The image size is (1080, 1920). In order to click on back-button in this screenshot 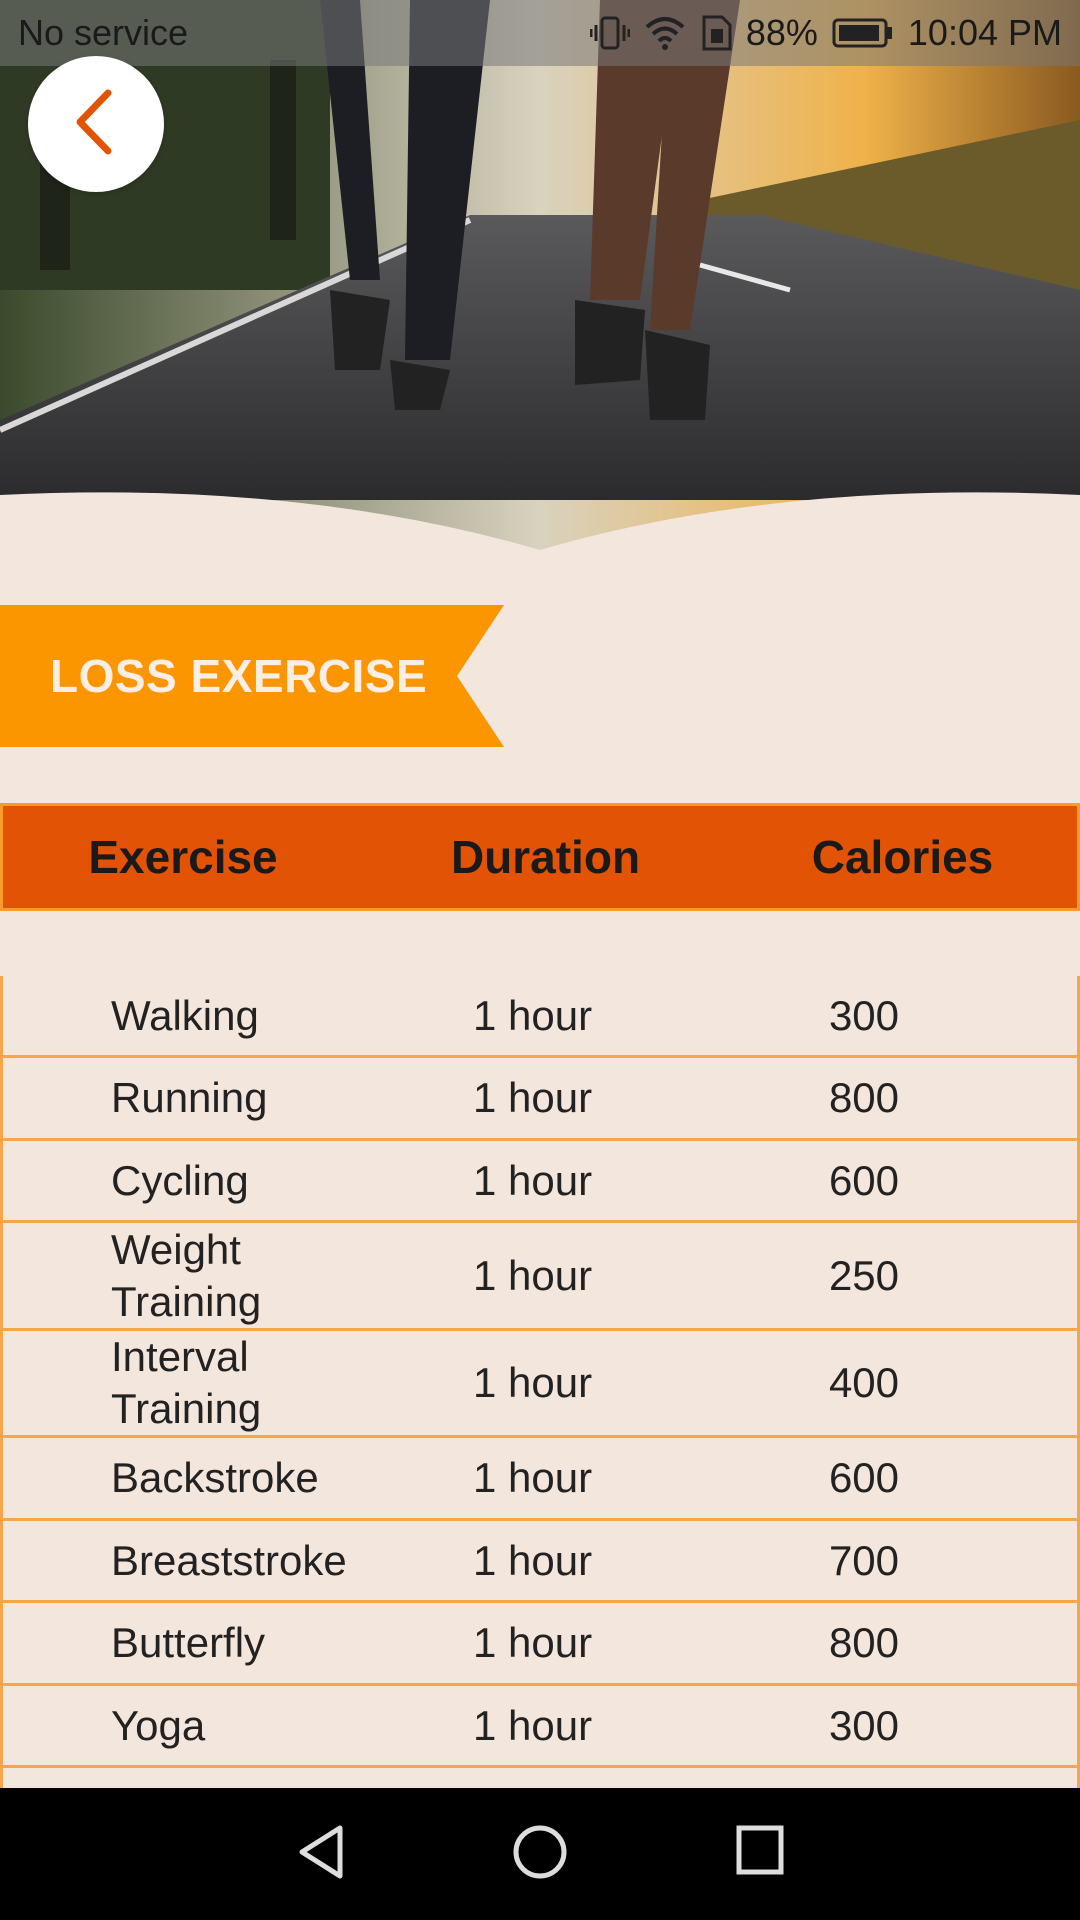, I will do `click(96, 124)`.